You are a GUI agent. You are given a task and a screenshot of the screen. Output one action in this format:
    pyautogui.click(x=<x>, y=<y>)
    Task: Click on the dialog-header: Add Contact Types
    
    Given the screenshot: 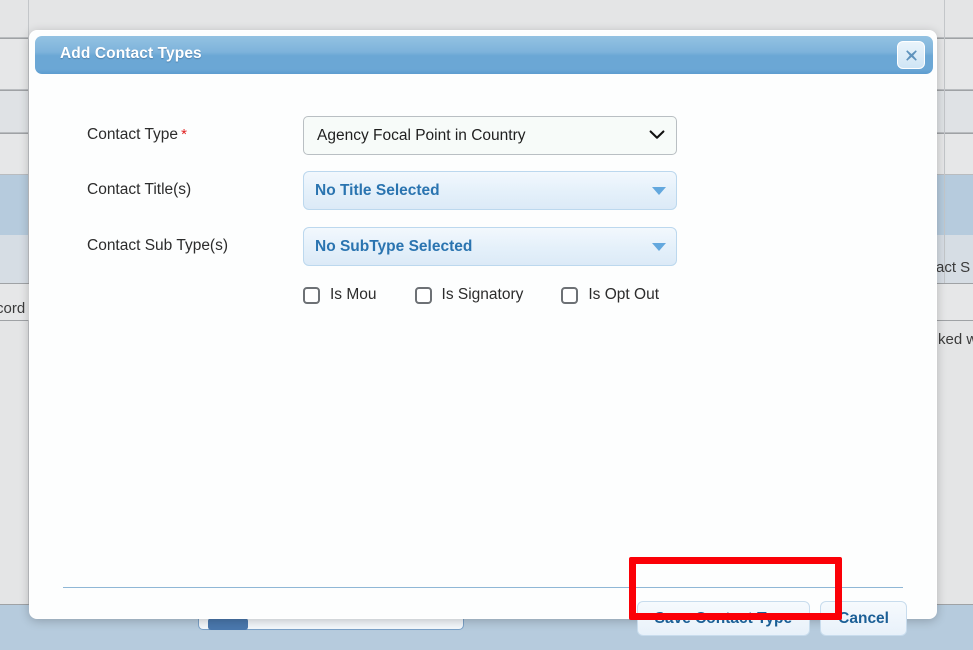 What is the action you would take?
    pyautogui.click(x=484, y=55)
    